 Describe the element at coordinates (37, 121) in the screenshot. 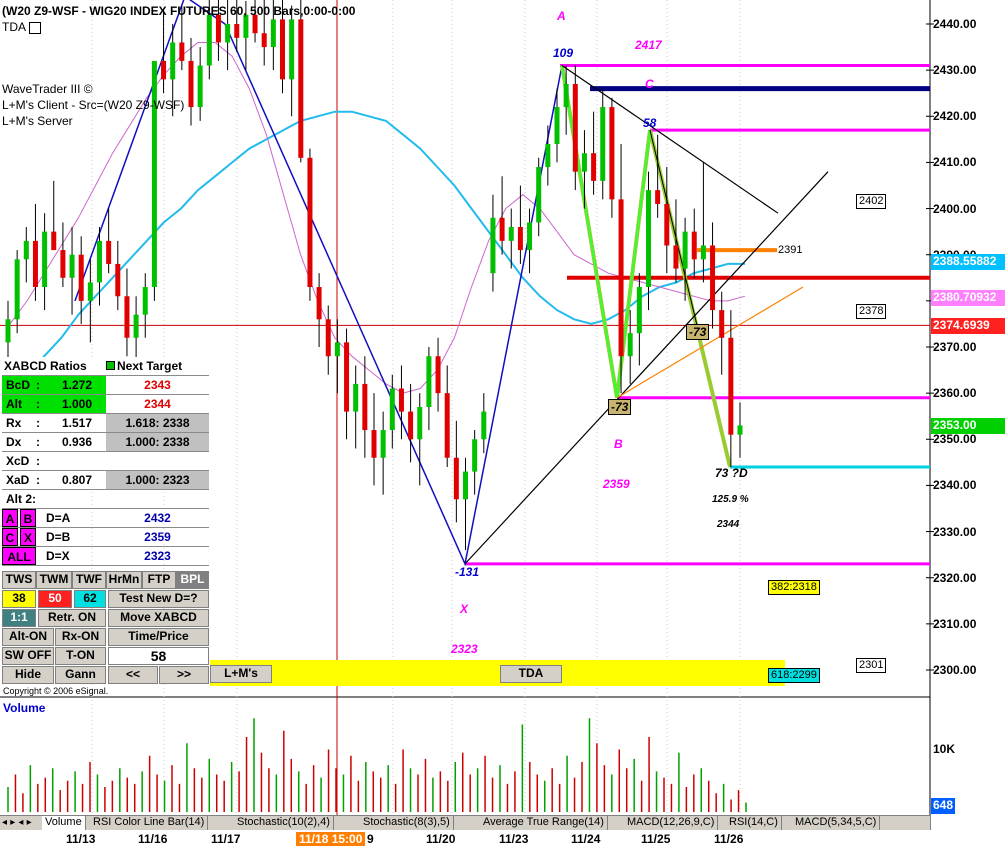

I see `wavetrader-line-3: L+M's Server` at that location.